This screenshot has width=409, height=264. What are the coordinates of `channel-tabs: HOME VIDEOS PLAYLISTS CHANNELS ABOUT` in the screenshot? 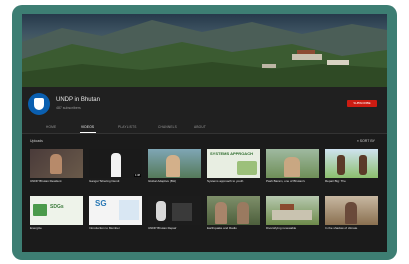 It's located at (204, 128).